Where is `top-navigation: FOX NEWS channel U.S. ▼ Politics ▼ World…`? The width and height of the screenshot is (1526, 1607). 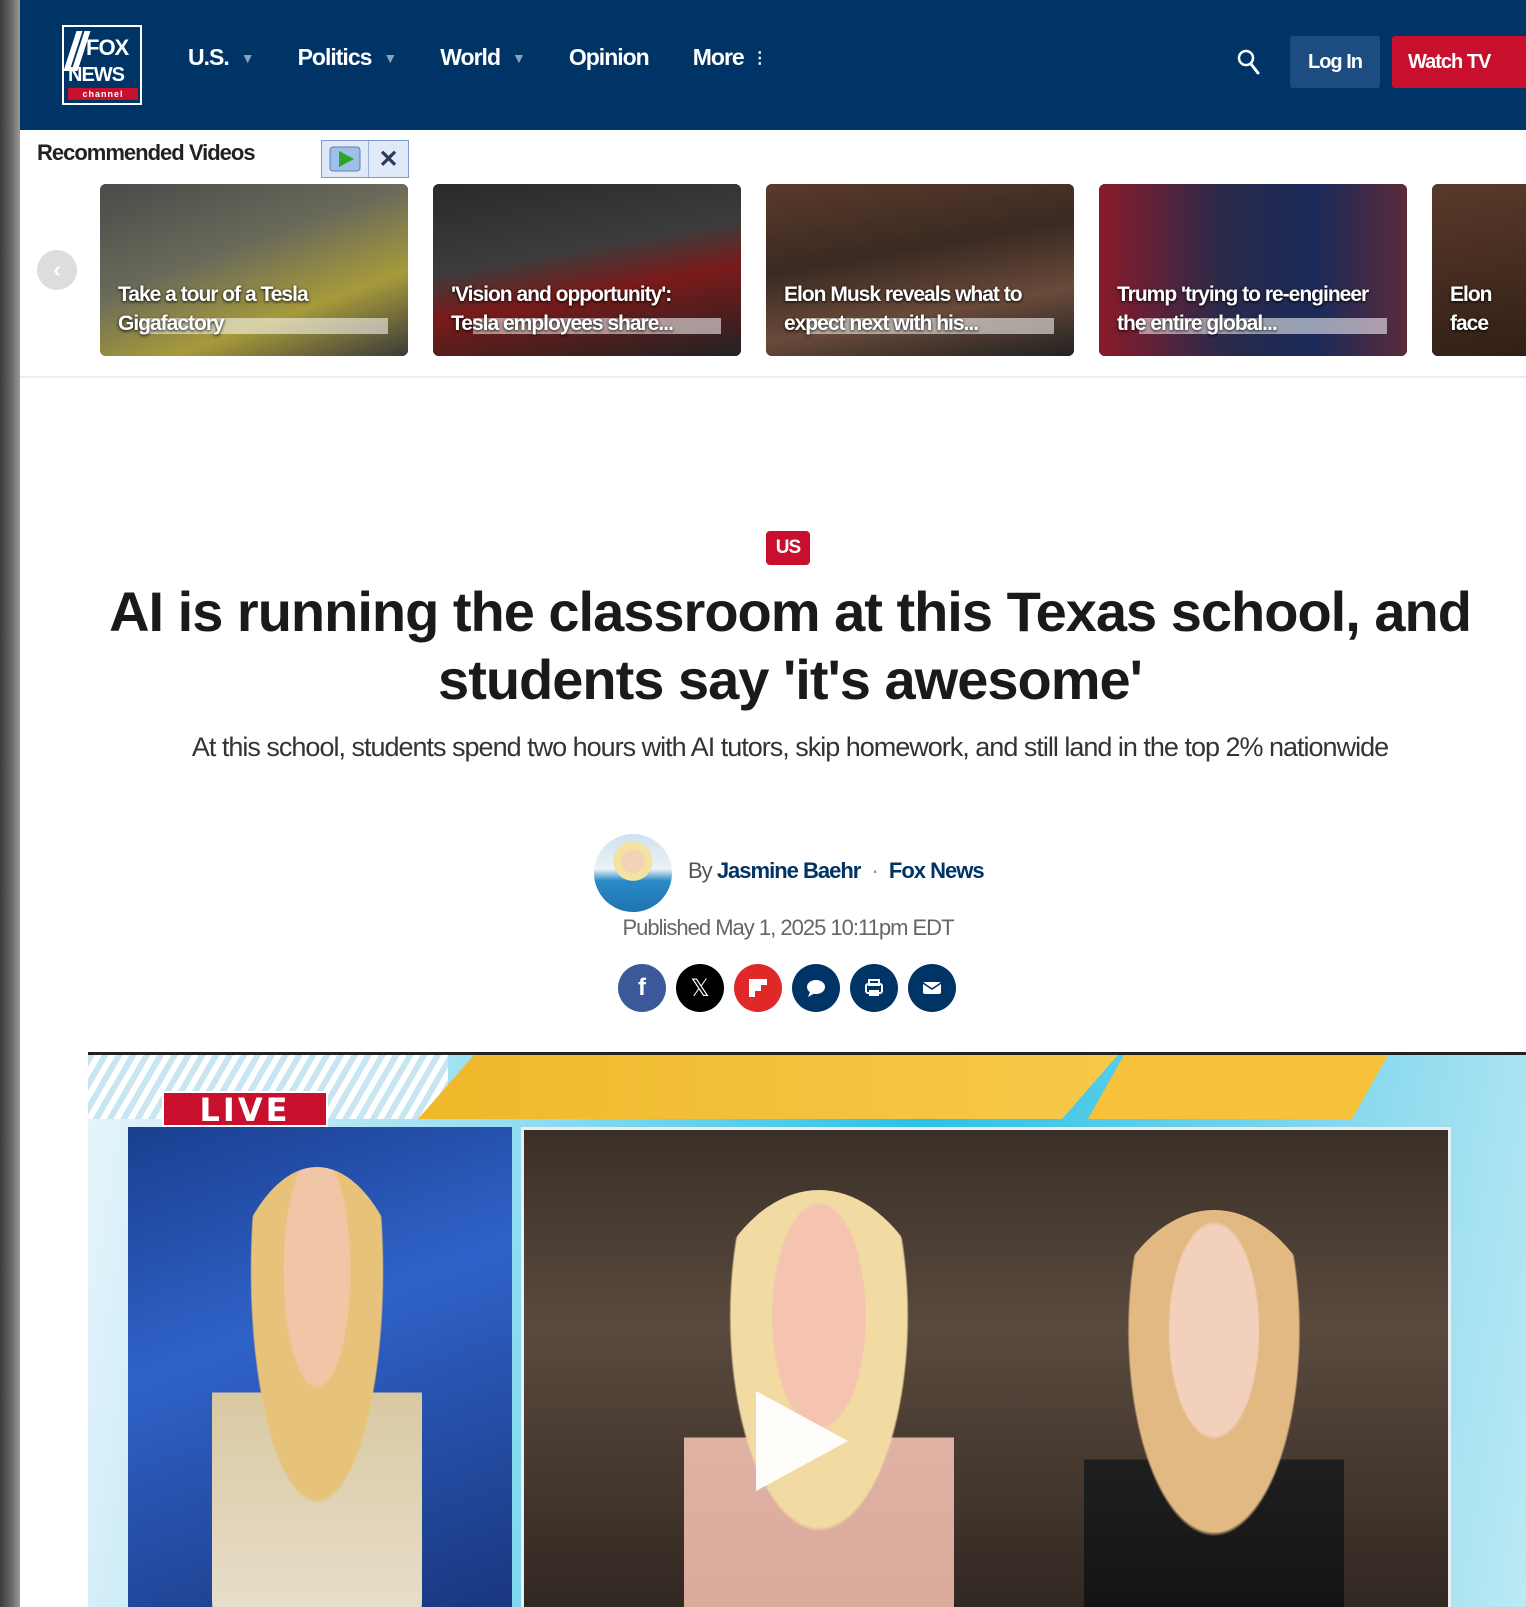
top-navigation: FOX NEWS channel U.S. ▼ Politics ▼ World… is located at coordinates (773, 65).